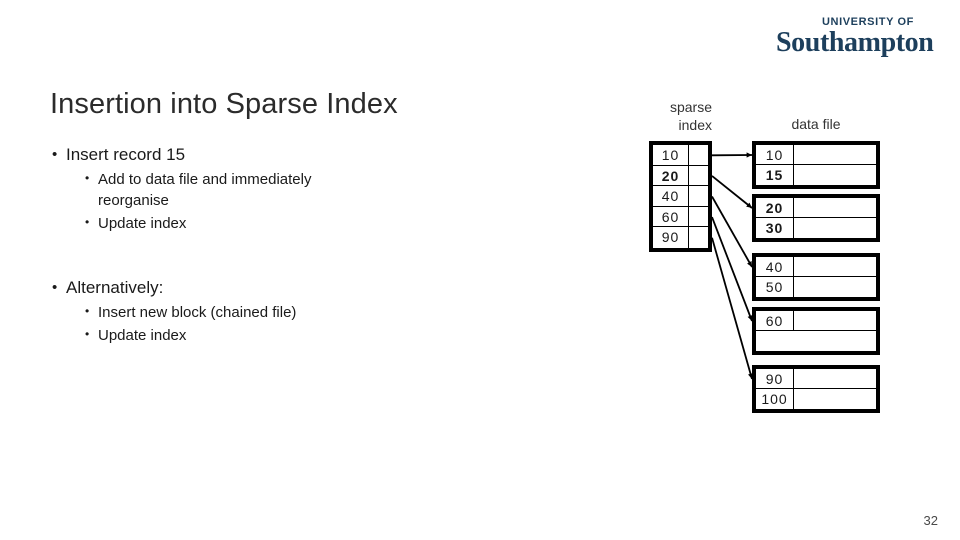 This screenshot has width=960, height=540. What do you see at coordinates (775, 228) in the screenshot?
I see `data-record-key: 30` at bounding box center [775, 228].